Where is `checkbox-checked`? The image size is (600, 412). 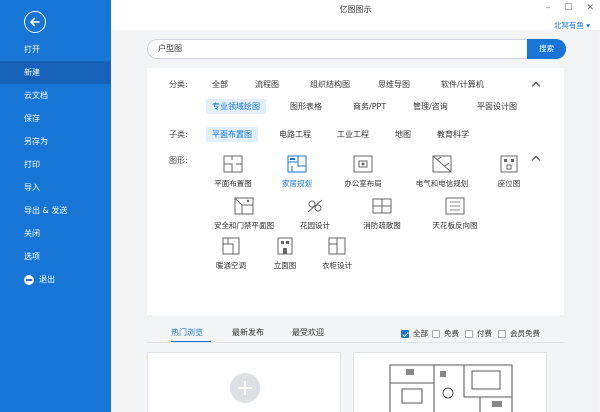 checkbox-checked is located at coordinates (405, 333).